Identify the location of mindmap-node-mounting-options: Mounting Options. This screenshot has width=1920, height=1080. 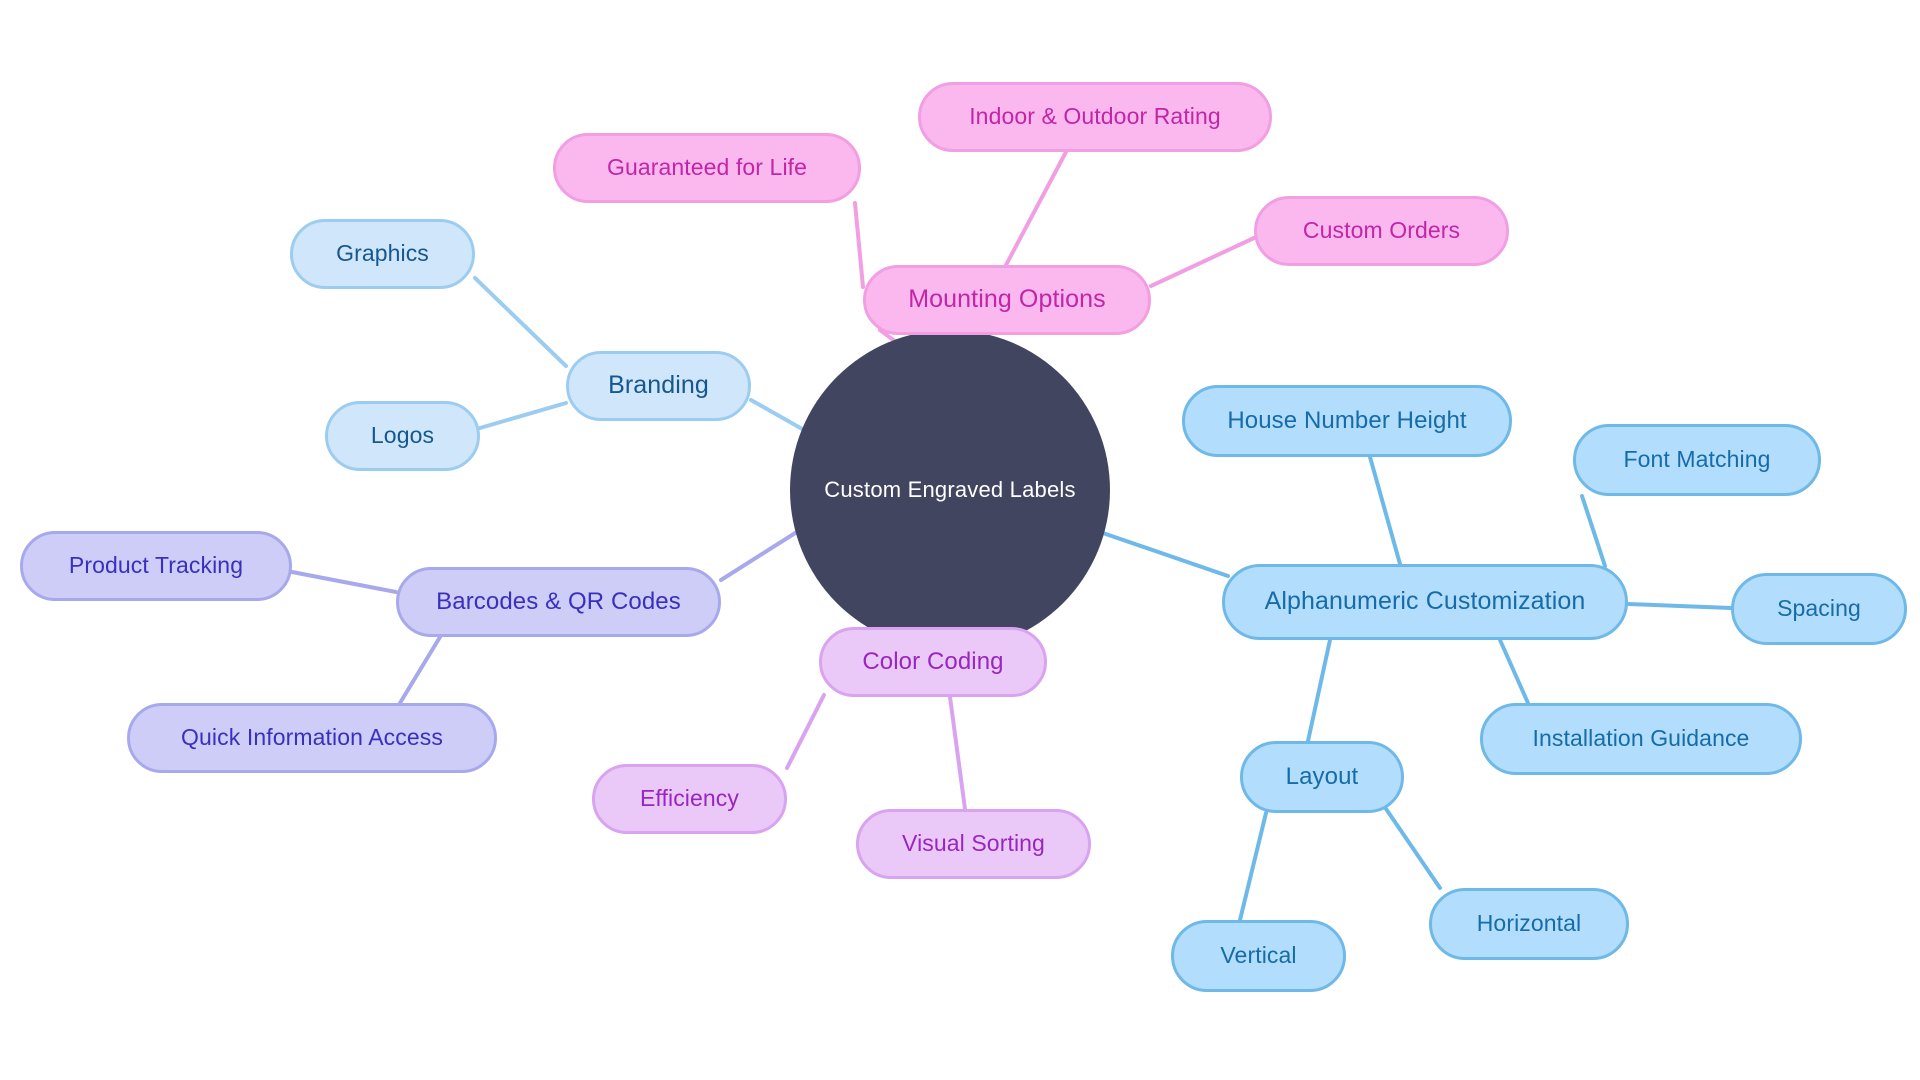
(1007, 300).